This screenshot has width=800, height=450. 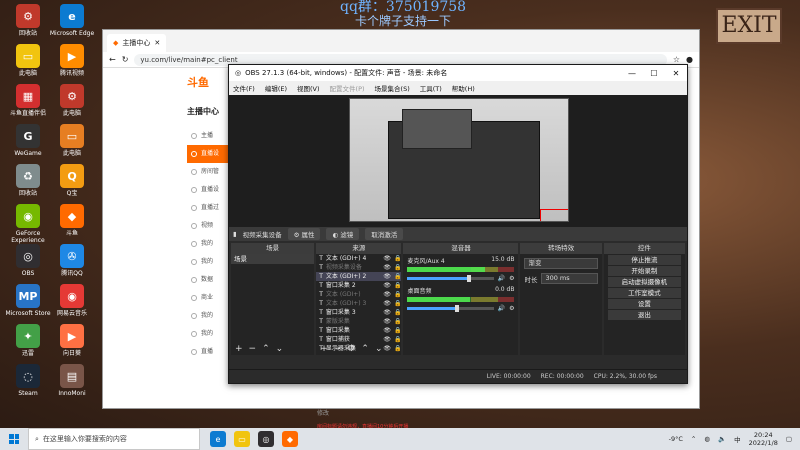 What do you see at coordinates (644, 282) in the screenshot?
I see `control-button: 启动虚拟摄像机` at bounding box center [644, 282].